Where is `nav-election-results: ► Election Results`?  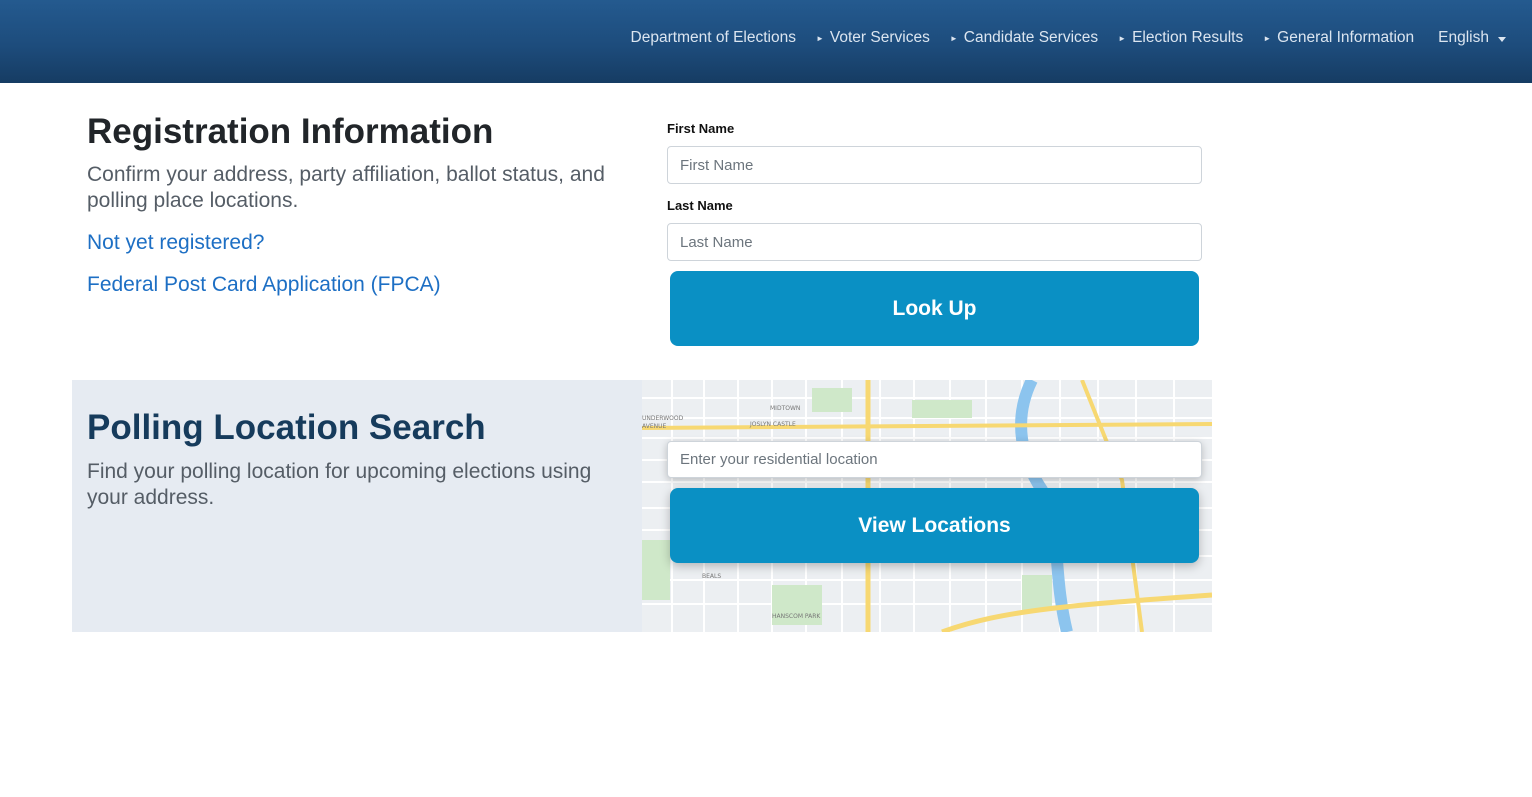 nav-election-results: ► Election Results is located at coordinates (1180, 38).